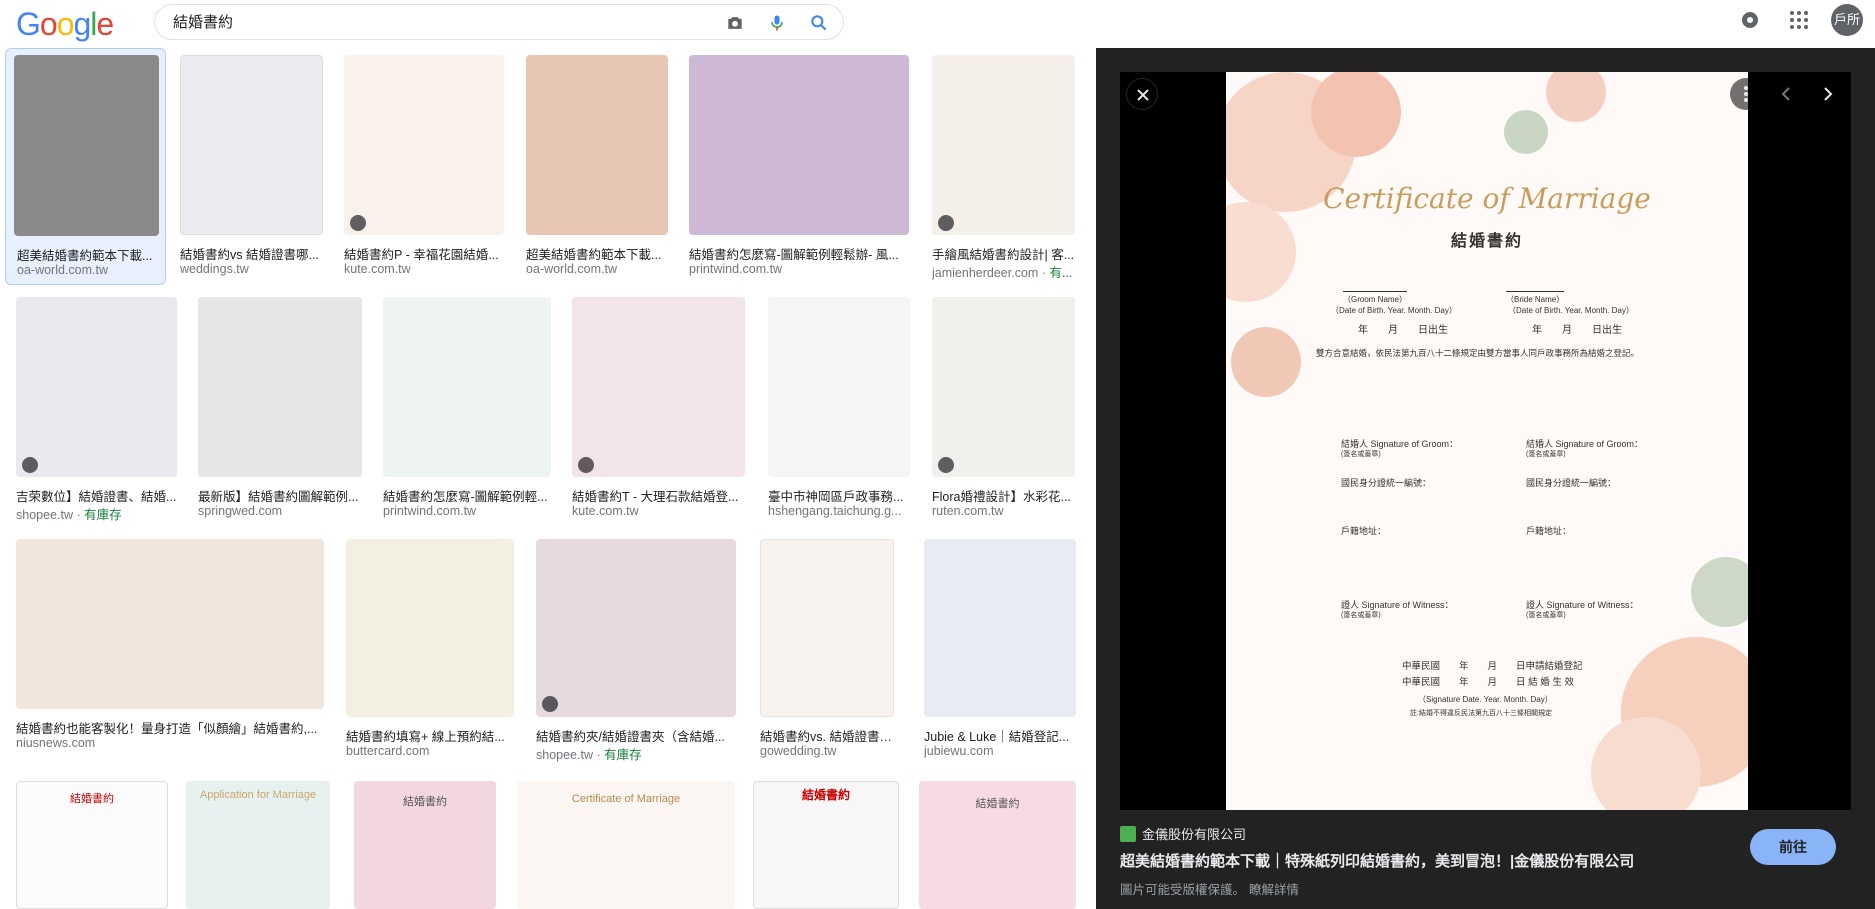 This screenshot has height=909, width=1875. I want to click on visit-button: 前往, so click(1793, 847).